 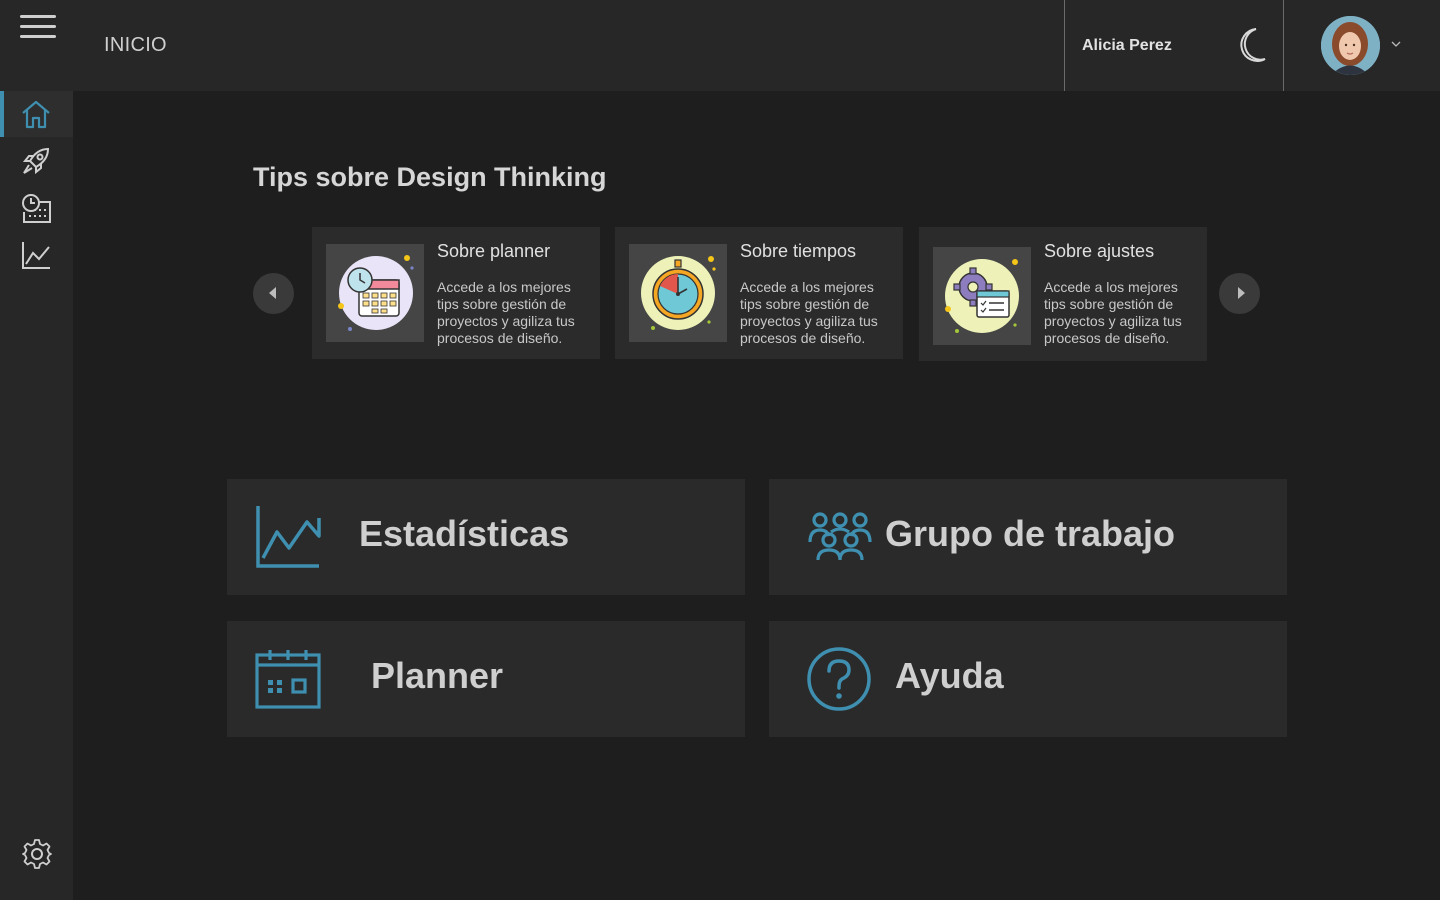 I want to click on carousel-next-button, so click(x=1239, y=293).